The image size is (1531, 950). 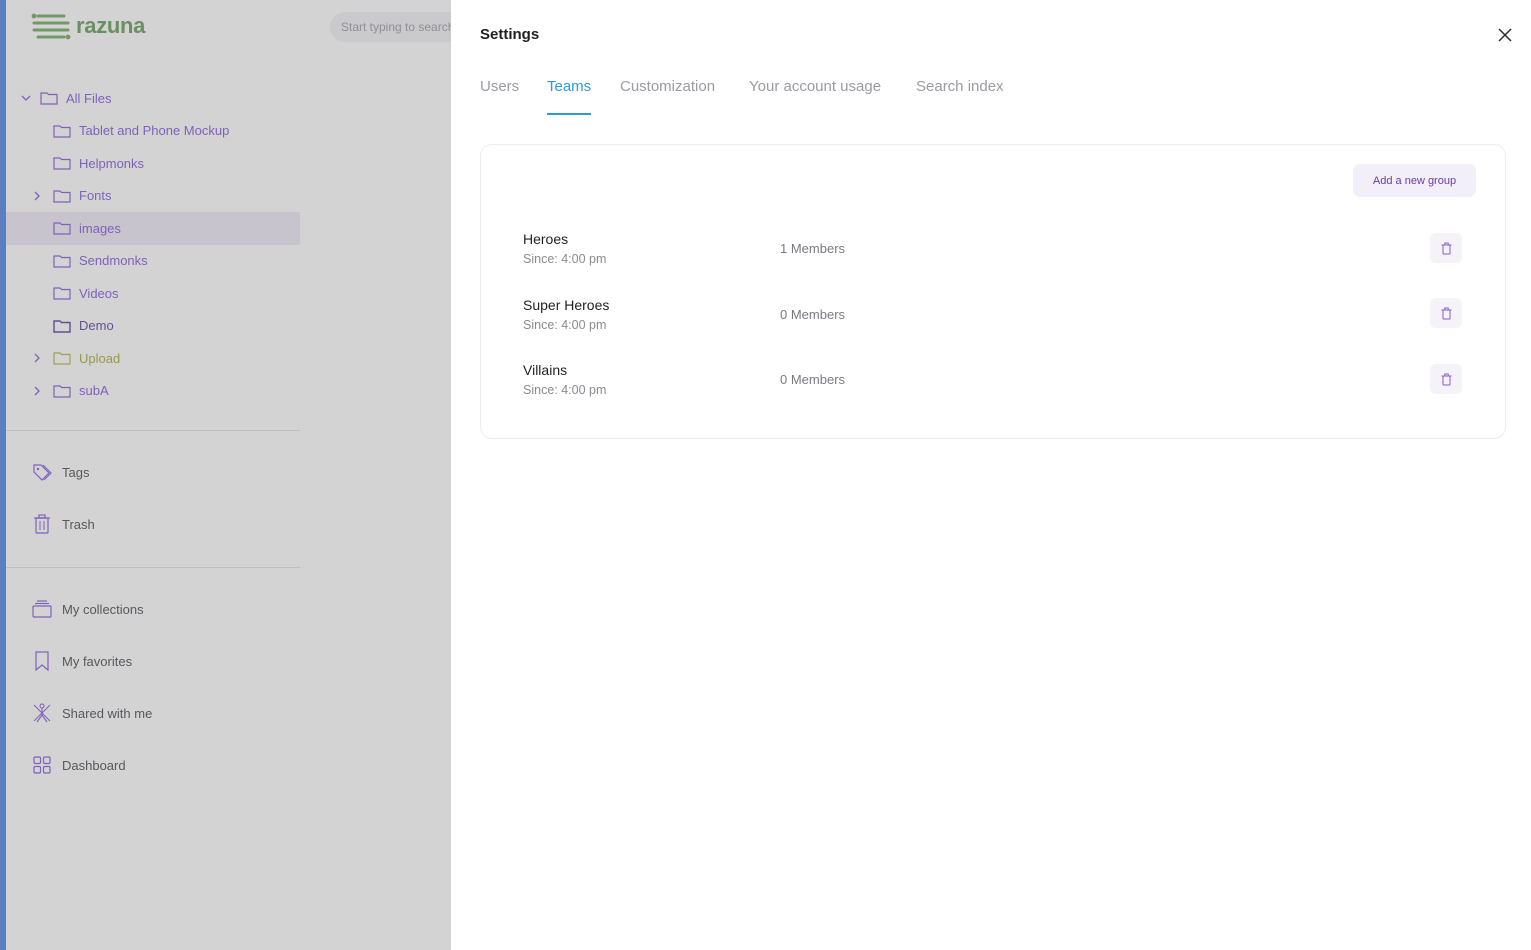 What do you see at coordinates (1414, 180) in the screenshot?
I see `add-group-button: Add a new group` at bounding box center [1414, 180].